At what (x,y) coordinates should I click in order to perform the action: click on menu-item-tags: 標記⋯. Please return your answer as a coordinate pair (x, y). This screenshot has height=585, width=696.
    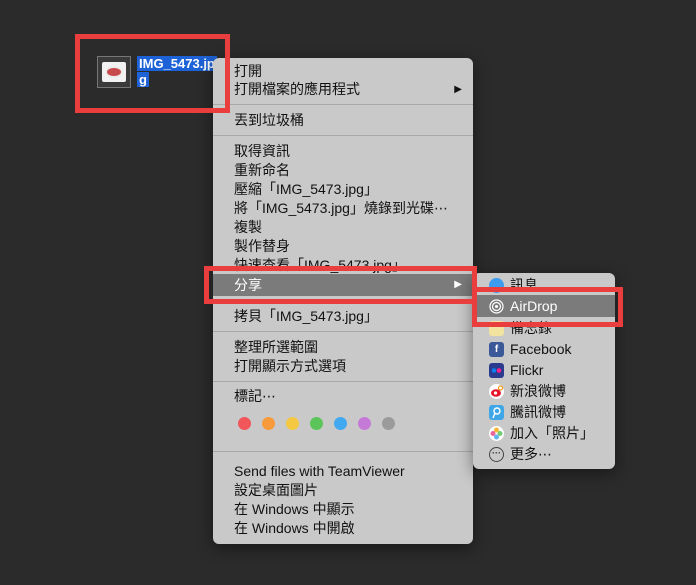
    Looking at the image, I should click on (343, 396).